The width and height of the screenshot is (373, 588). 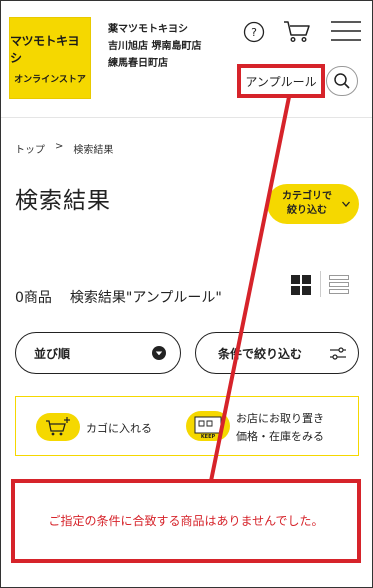 What do you see at coordinates (346, 204) in the screenshot?
I see `chevron-down-icon` at bounding box center [346, 204].